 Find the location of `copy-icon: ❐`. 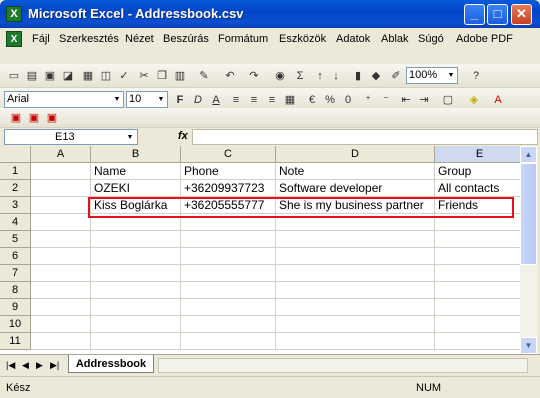

copy-icon: ❐ is located at coordinates (162, 76).